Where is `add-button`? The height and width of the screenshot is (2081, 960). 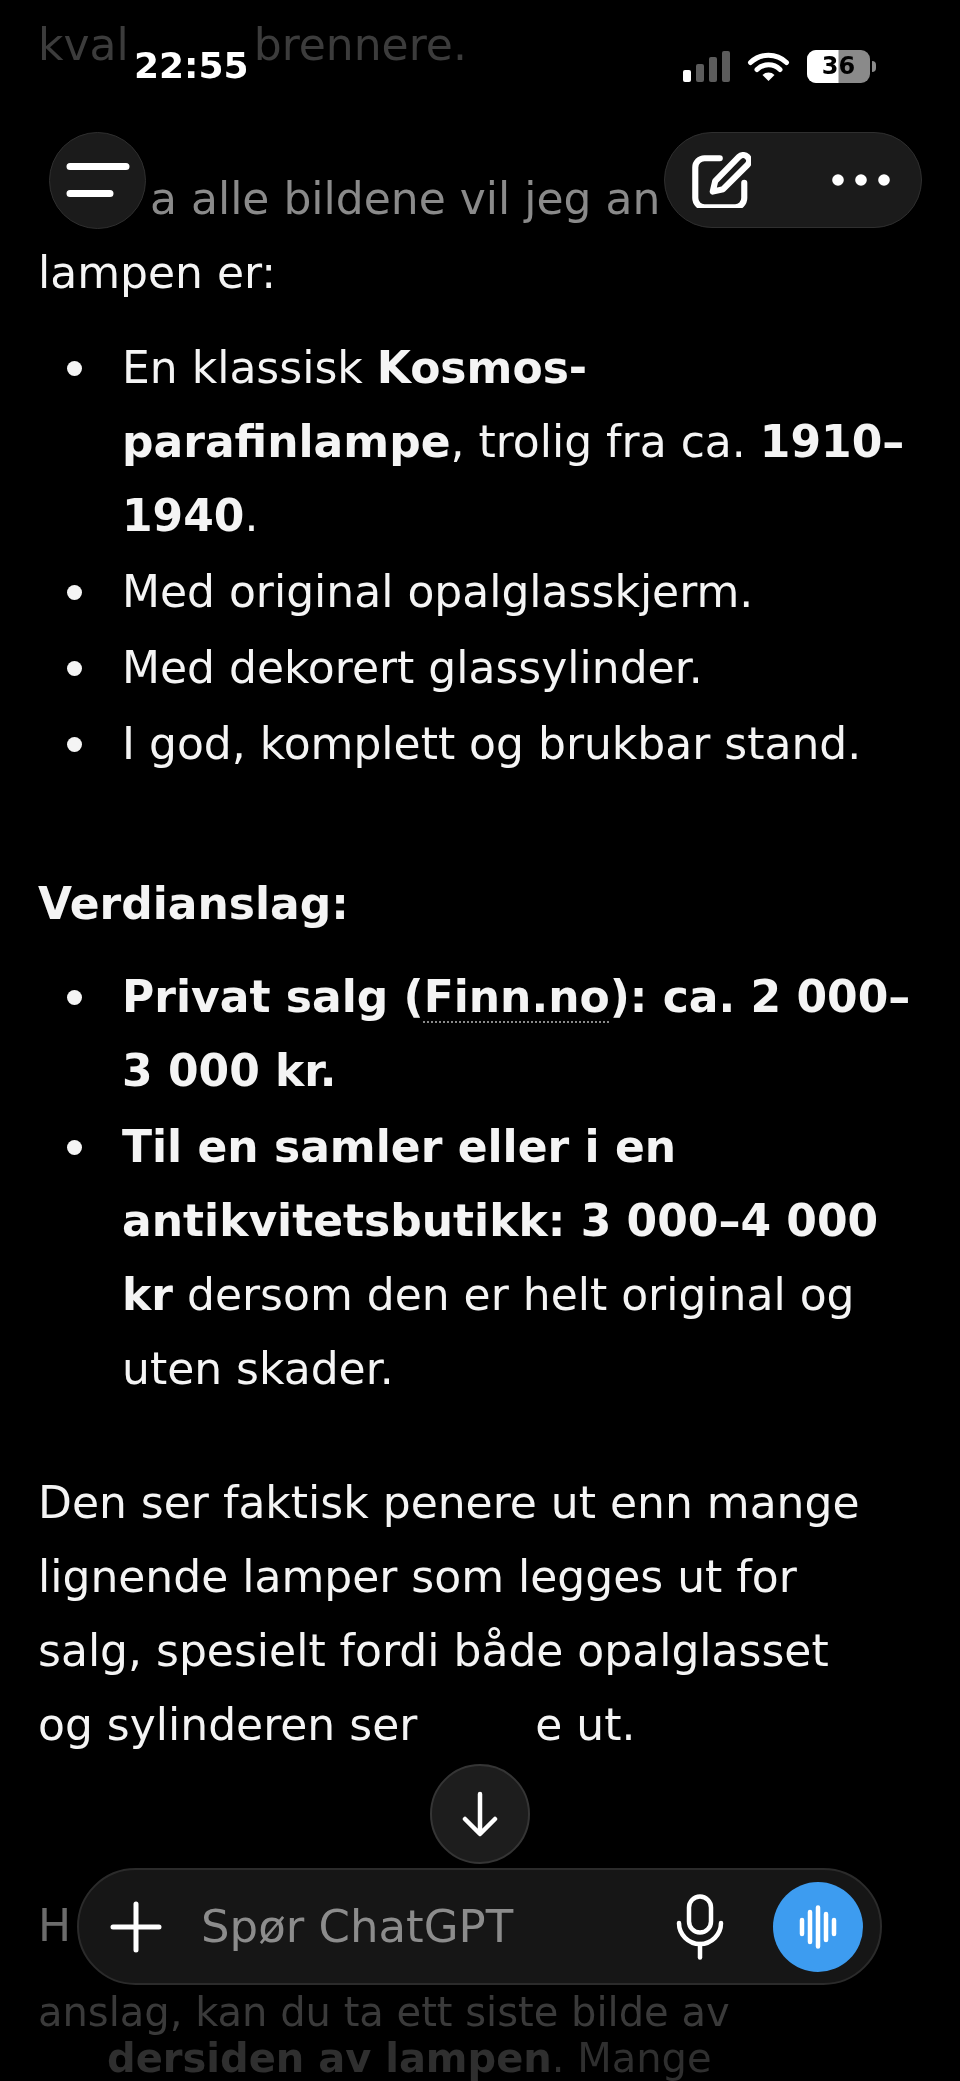
add-button is located at coordinates (136, 1926).